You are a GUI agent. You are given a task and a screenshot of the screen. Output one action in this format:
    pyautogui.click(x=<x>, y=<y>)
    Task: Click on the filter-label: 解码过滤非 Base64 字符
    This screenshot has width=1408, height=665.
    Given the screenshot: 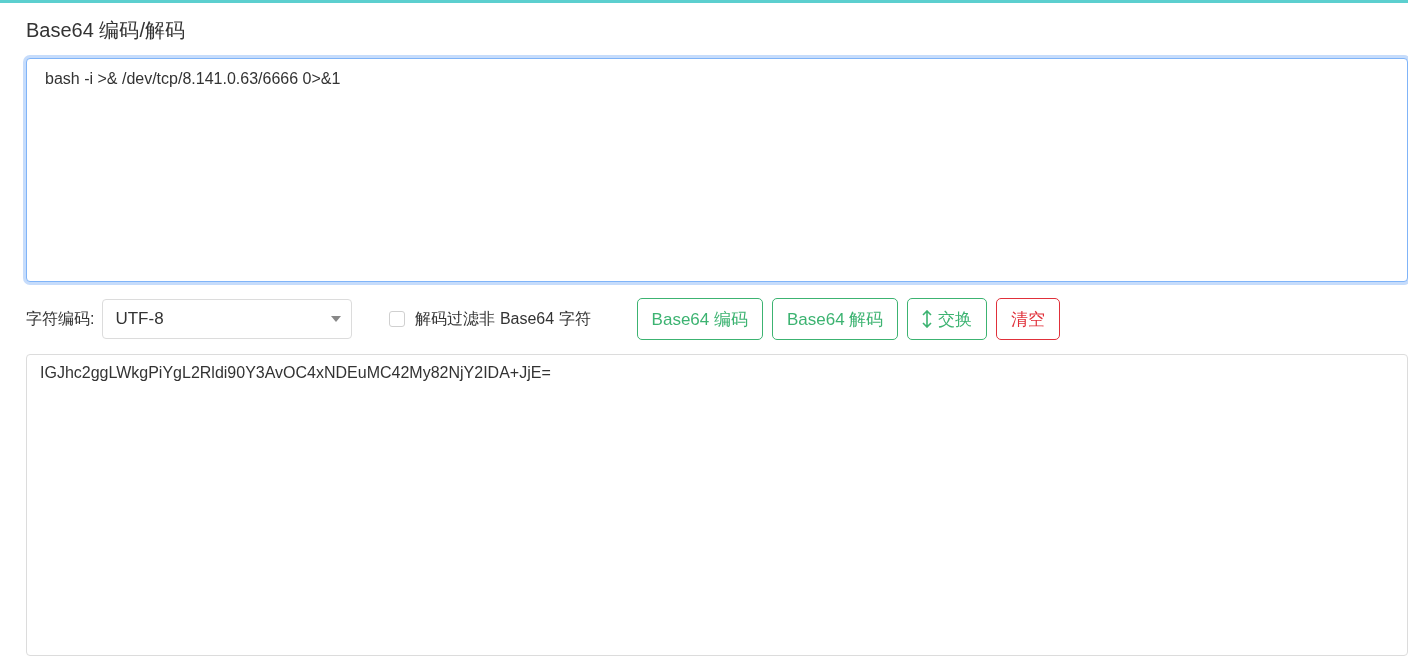 What is the action you would take?
    pyautogui.click(x=503, y=318)
    